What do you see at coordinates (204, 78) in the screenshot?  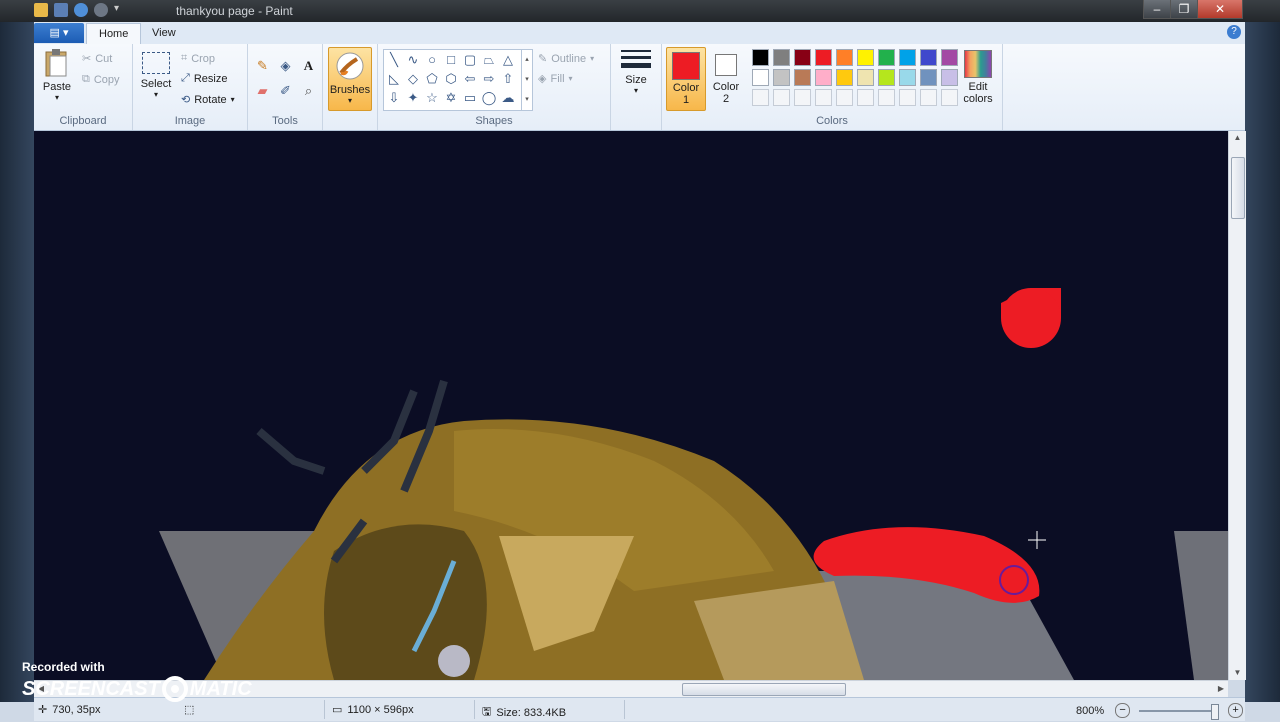 I see `resize-button: ⤢ Resize` at bounding box center [204, 78].